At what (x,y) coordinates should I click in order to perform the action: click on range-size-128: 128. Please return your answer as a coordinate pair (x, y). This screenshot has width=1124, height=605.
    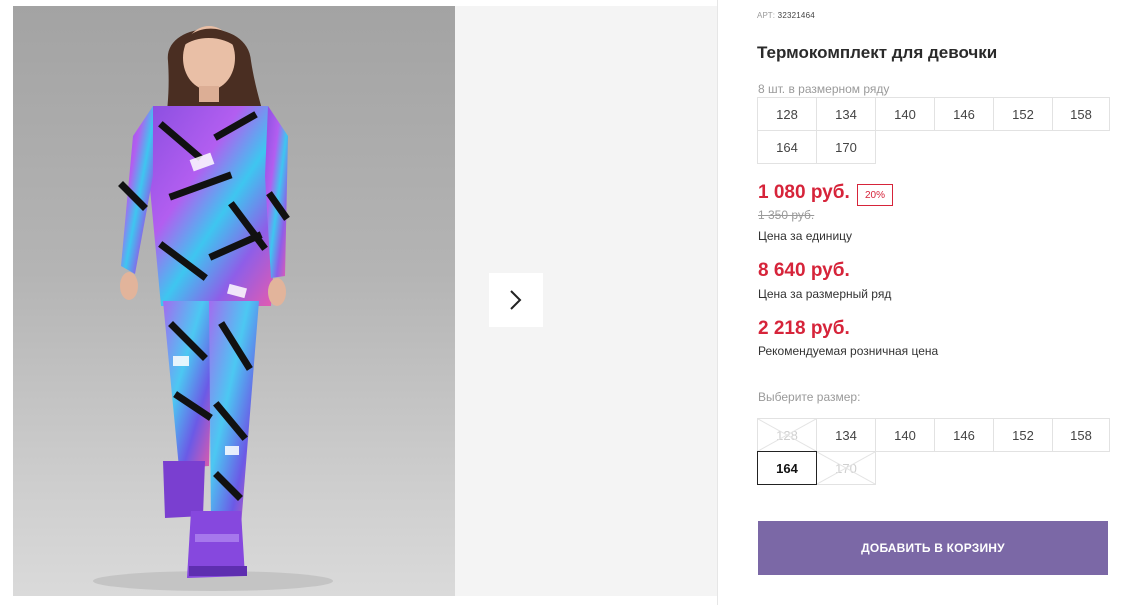
    Looking at the image, I should click on (787, 114).